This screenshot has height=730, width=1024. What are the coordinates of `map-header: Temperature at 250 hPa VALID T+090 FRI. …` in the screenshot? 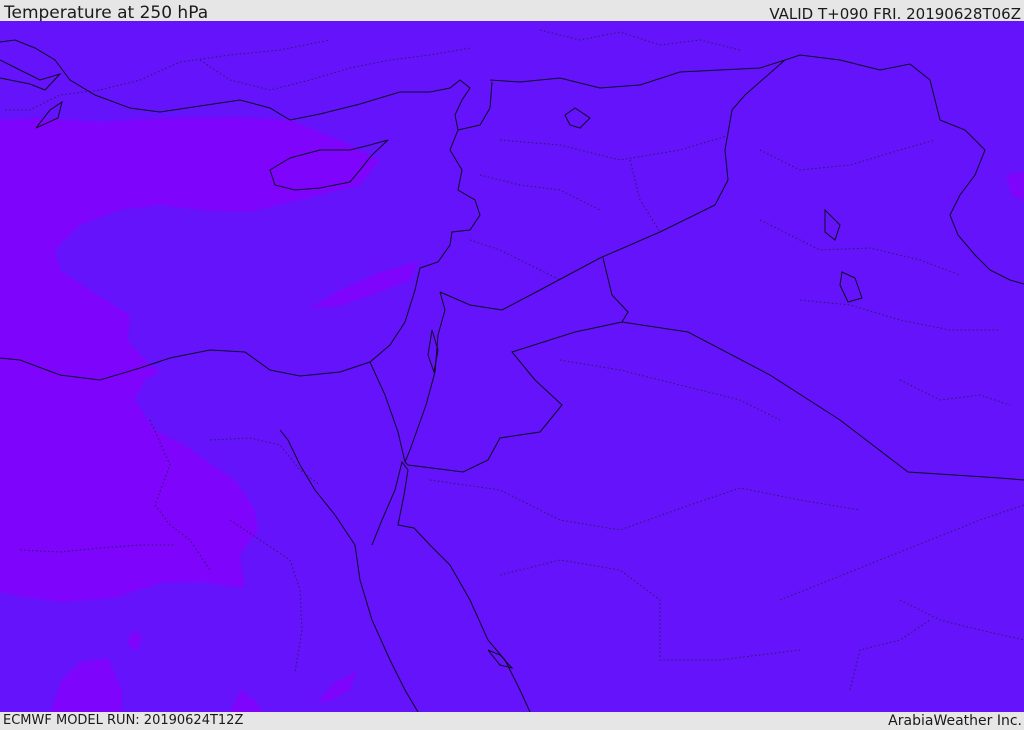 It's located at (512, 11).